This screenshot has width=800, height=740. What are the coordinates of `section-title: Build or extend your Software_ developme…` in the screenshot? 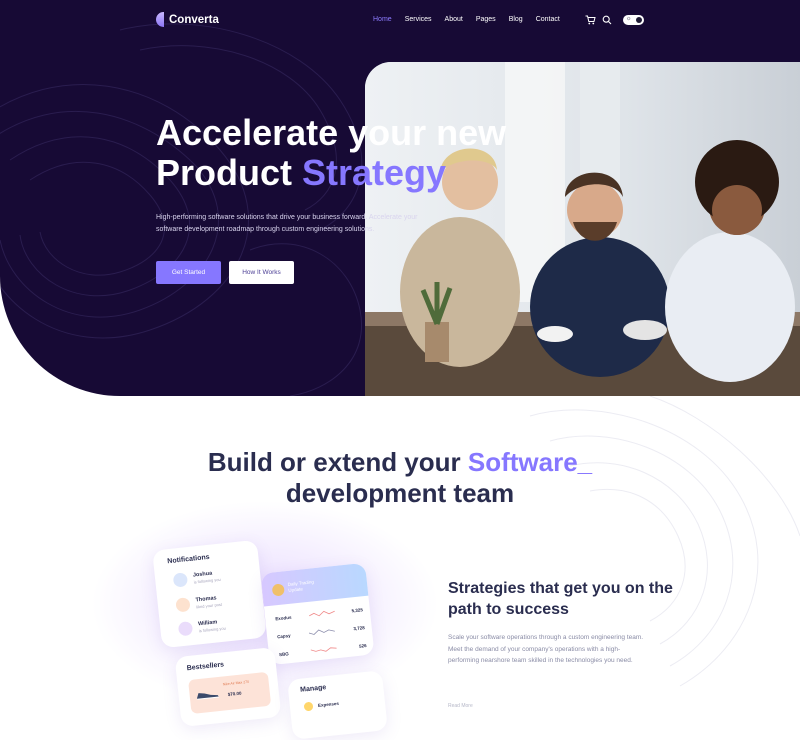 It's located at (400, 478).